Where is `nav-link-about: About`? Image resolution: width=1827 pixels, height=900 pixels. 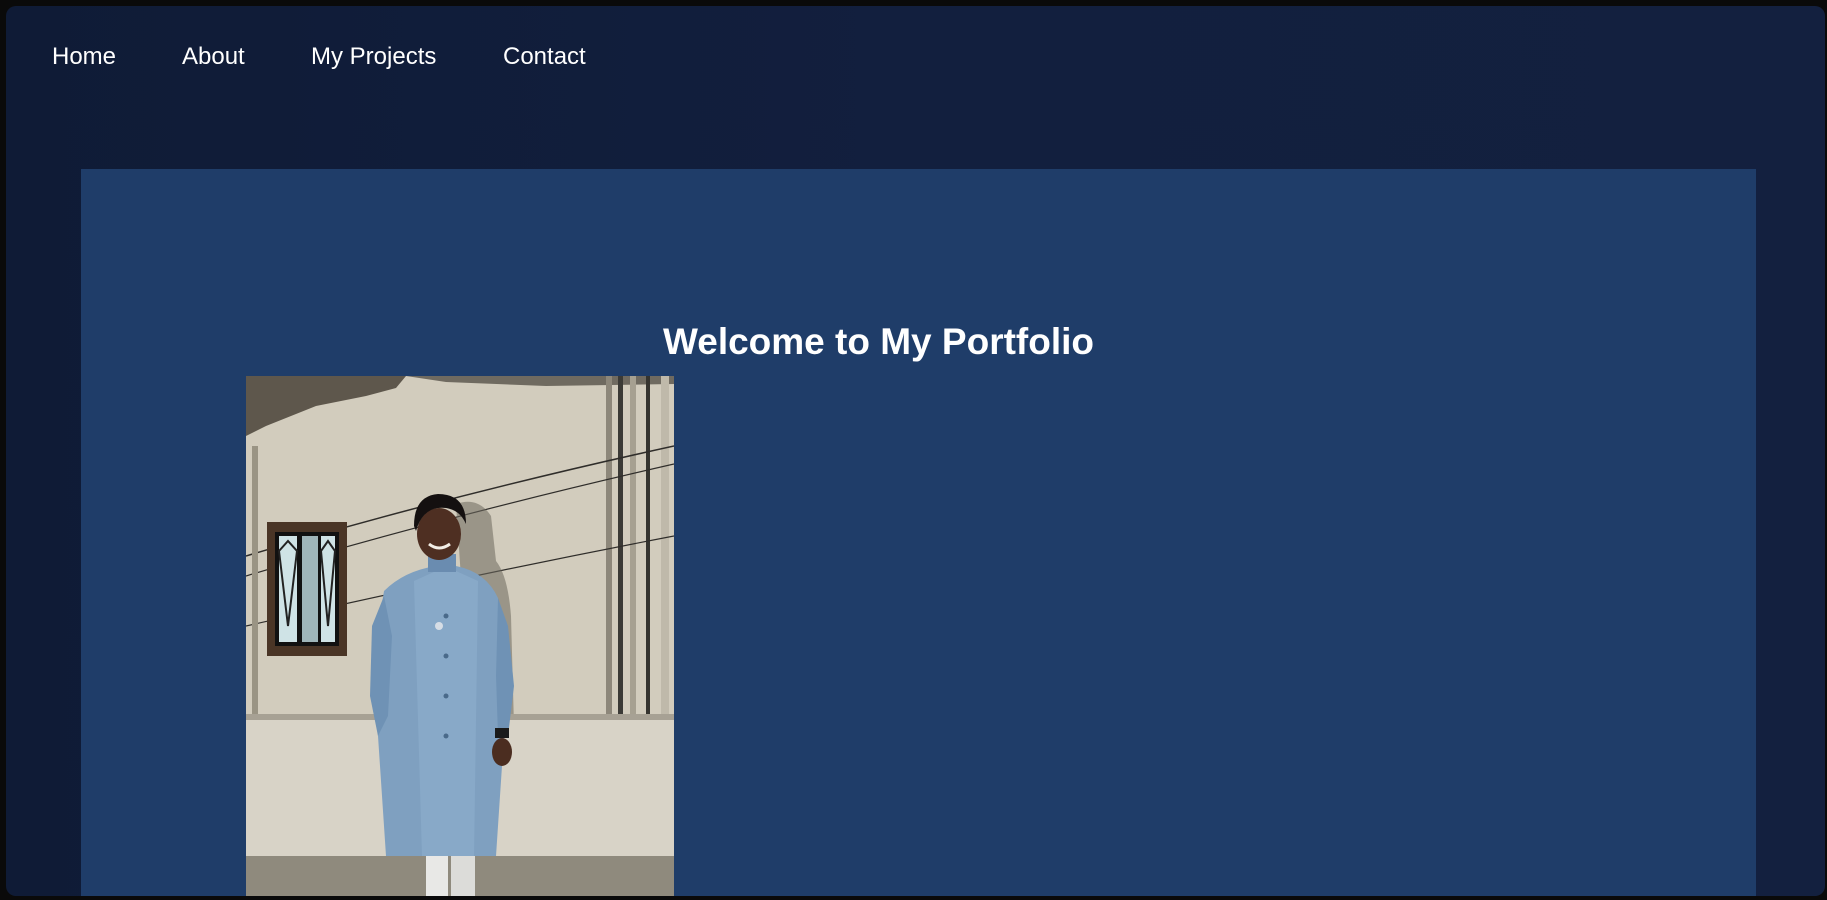
nav-link-about: About is located at coordinates (213, 57).